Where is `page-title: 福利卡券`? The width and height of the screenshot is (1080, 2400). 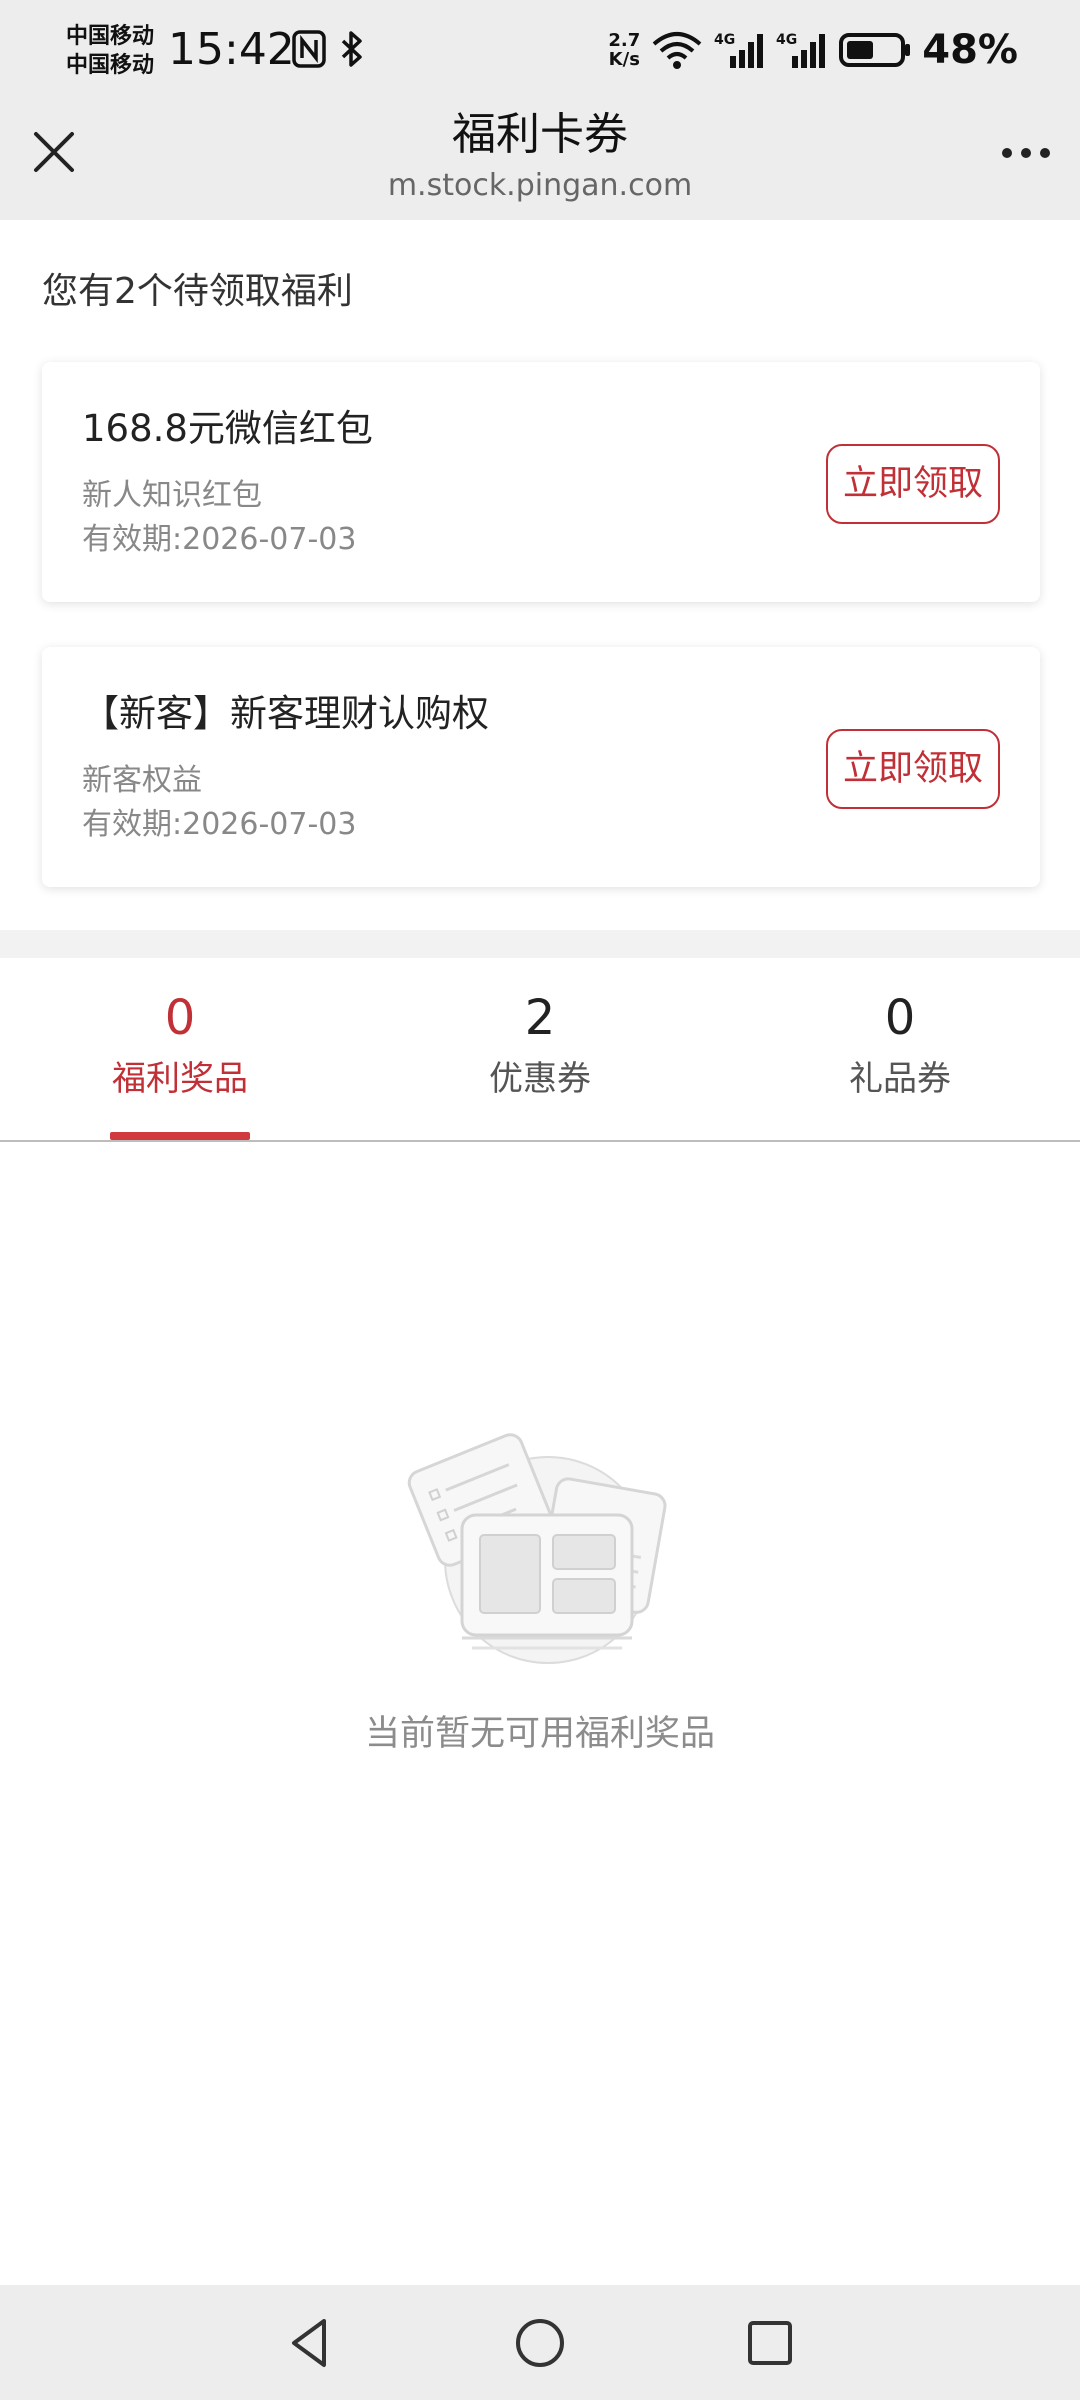
page-title: 福利卡券 is located at coordinates (540, 134).